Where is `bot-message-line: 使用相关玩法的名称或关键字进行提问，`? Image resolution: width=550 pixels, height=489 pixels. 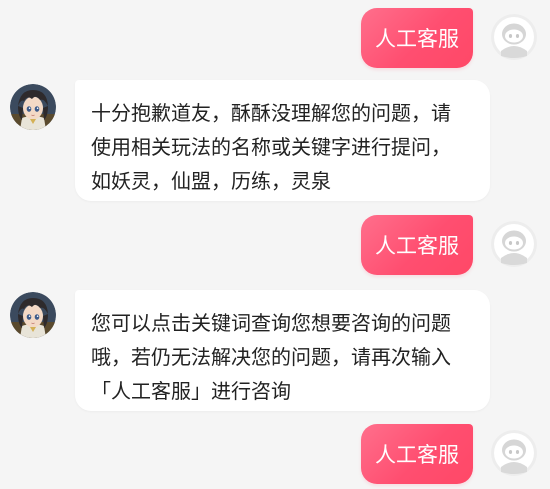
bot-message-line: 使用相关玩法的名称或关键字进行提问， is located at coordinates (271, 147).